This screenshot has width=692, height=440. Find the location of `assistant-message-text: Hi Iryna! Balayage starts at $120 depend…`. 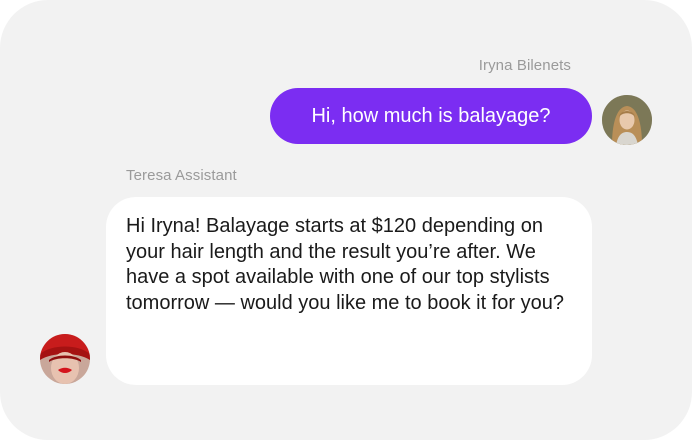

assistant-message-text: Hi Iryna! Balayage starts at $120 depend… is located at coordinates (345, 264).